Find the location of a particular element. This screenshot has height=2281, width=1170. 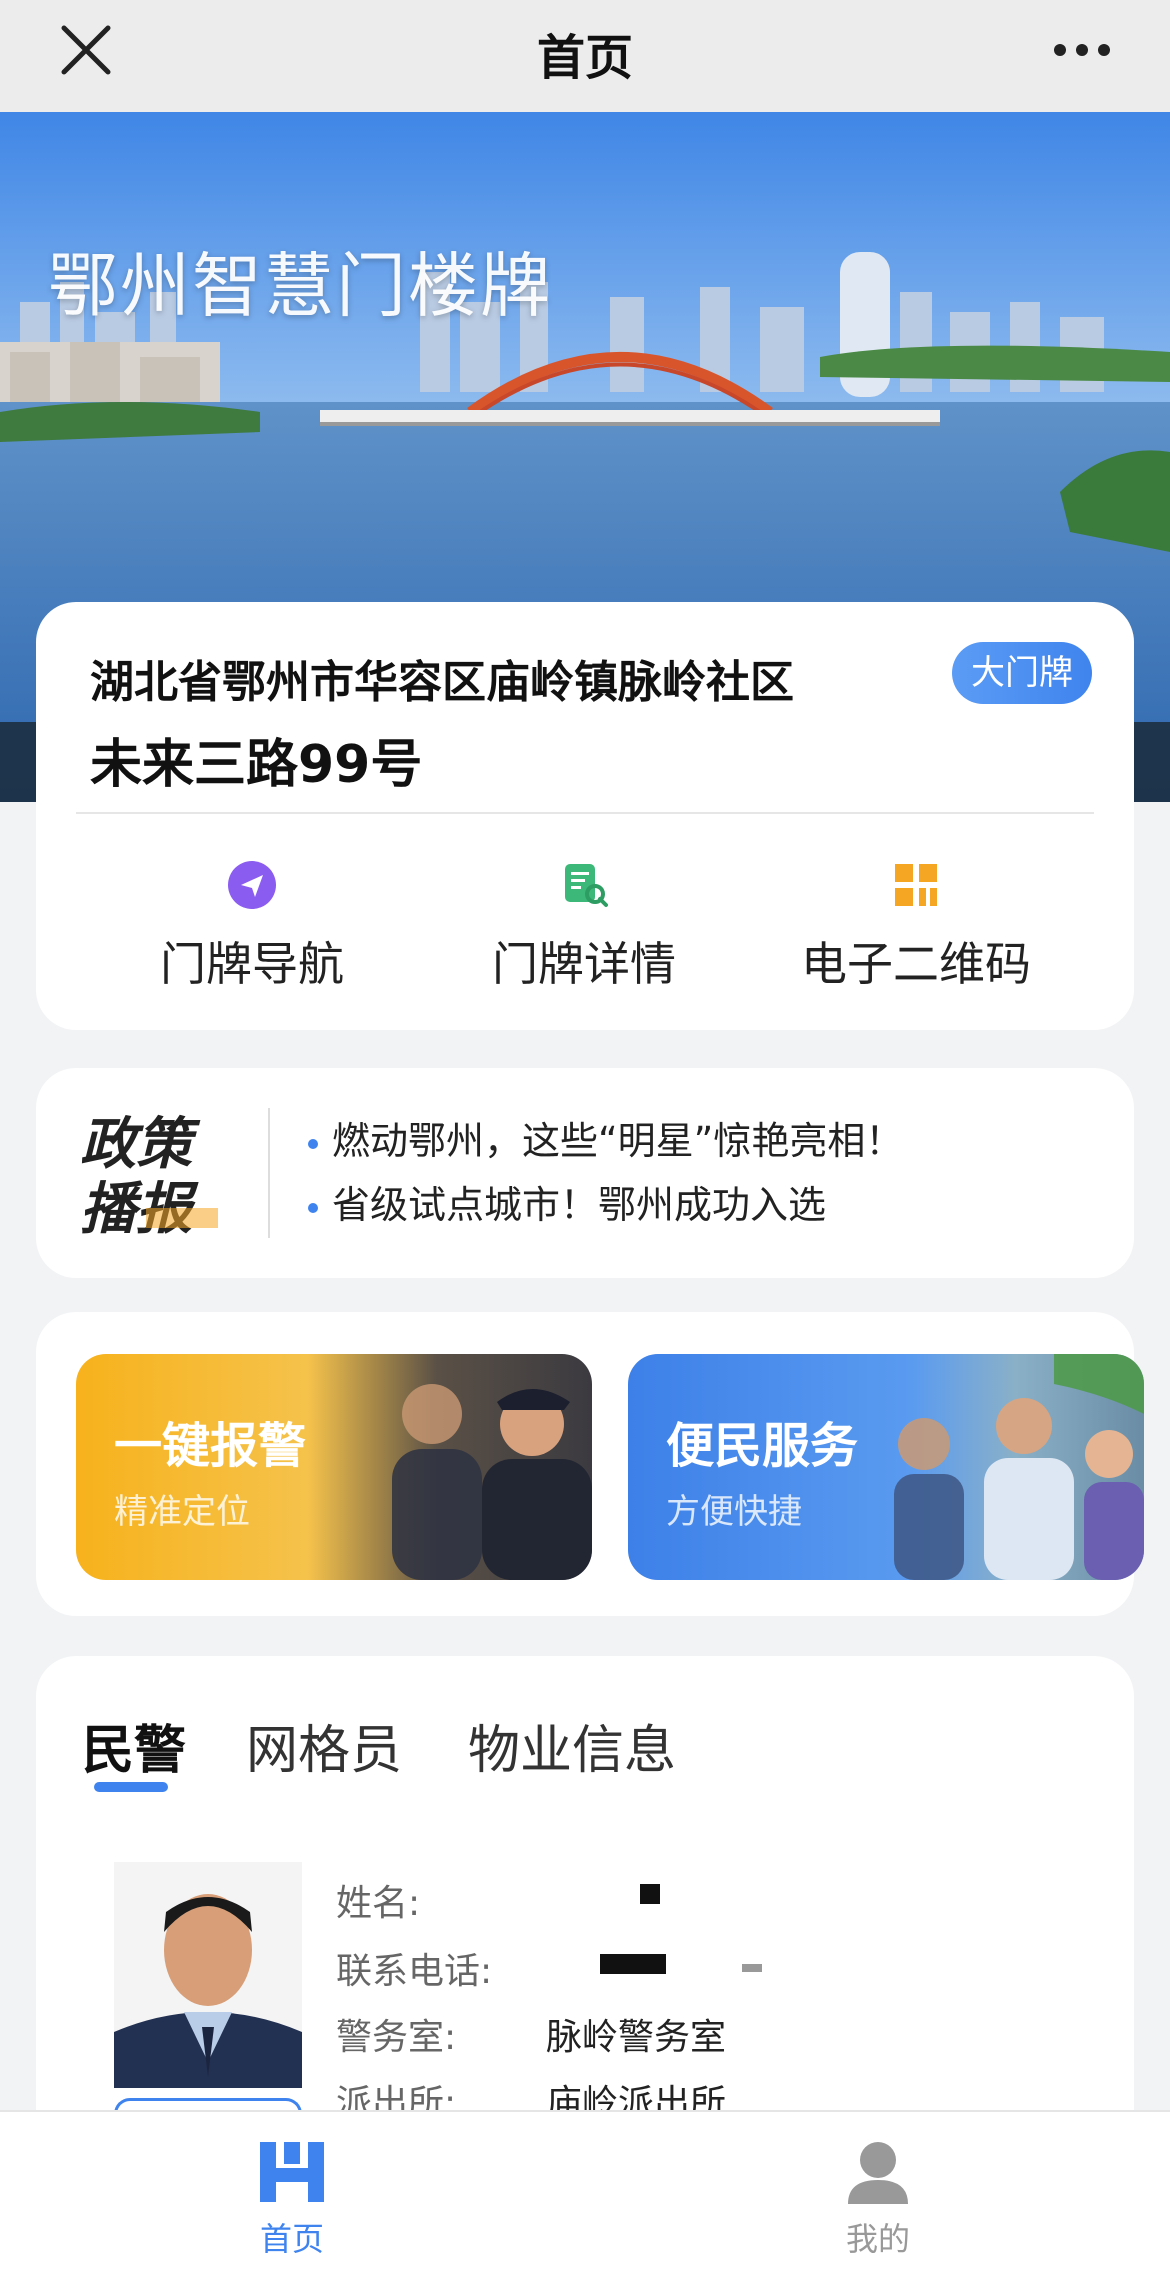

redacted-phone is located at coordinates (633, 1964).